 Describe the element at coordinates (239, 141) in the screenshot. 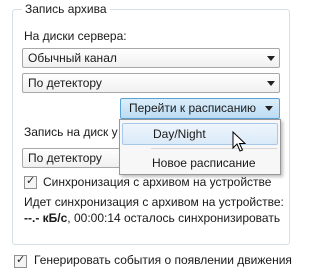

I see `mouse-cursor-icon` at that location.